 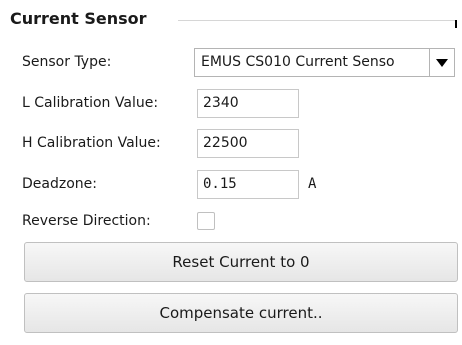 What do you see at coordinates (90, 103) in the screenshot?
I see `l-calibration-label: L Calibration Value:` at bounding box center [90, 103].